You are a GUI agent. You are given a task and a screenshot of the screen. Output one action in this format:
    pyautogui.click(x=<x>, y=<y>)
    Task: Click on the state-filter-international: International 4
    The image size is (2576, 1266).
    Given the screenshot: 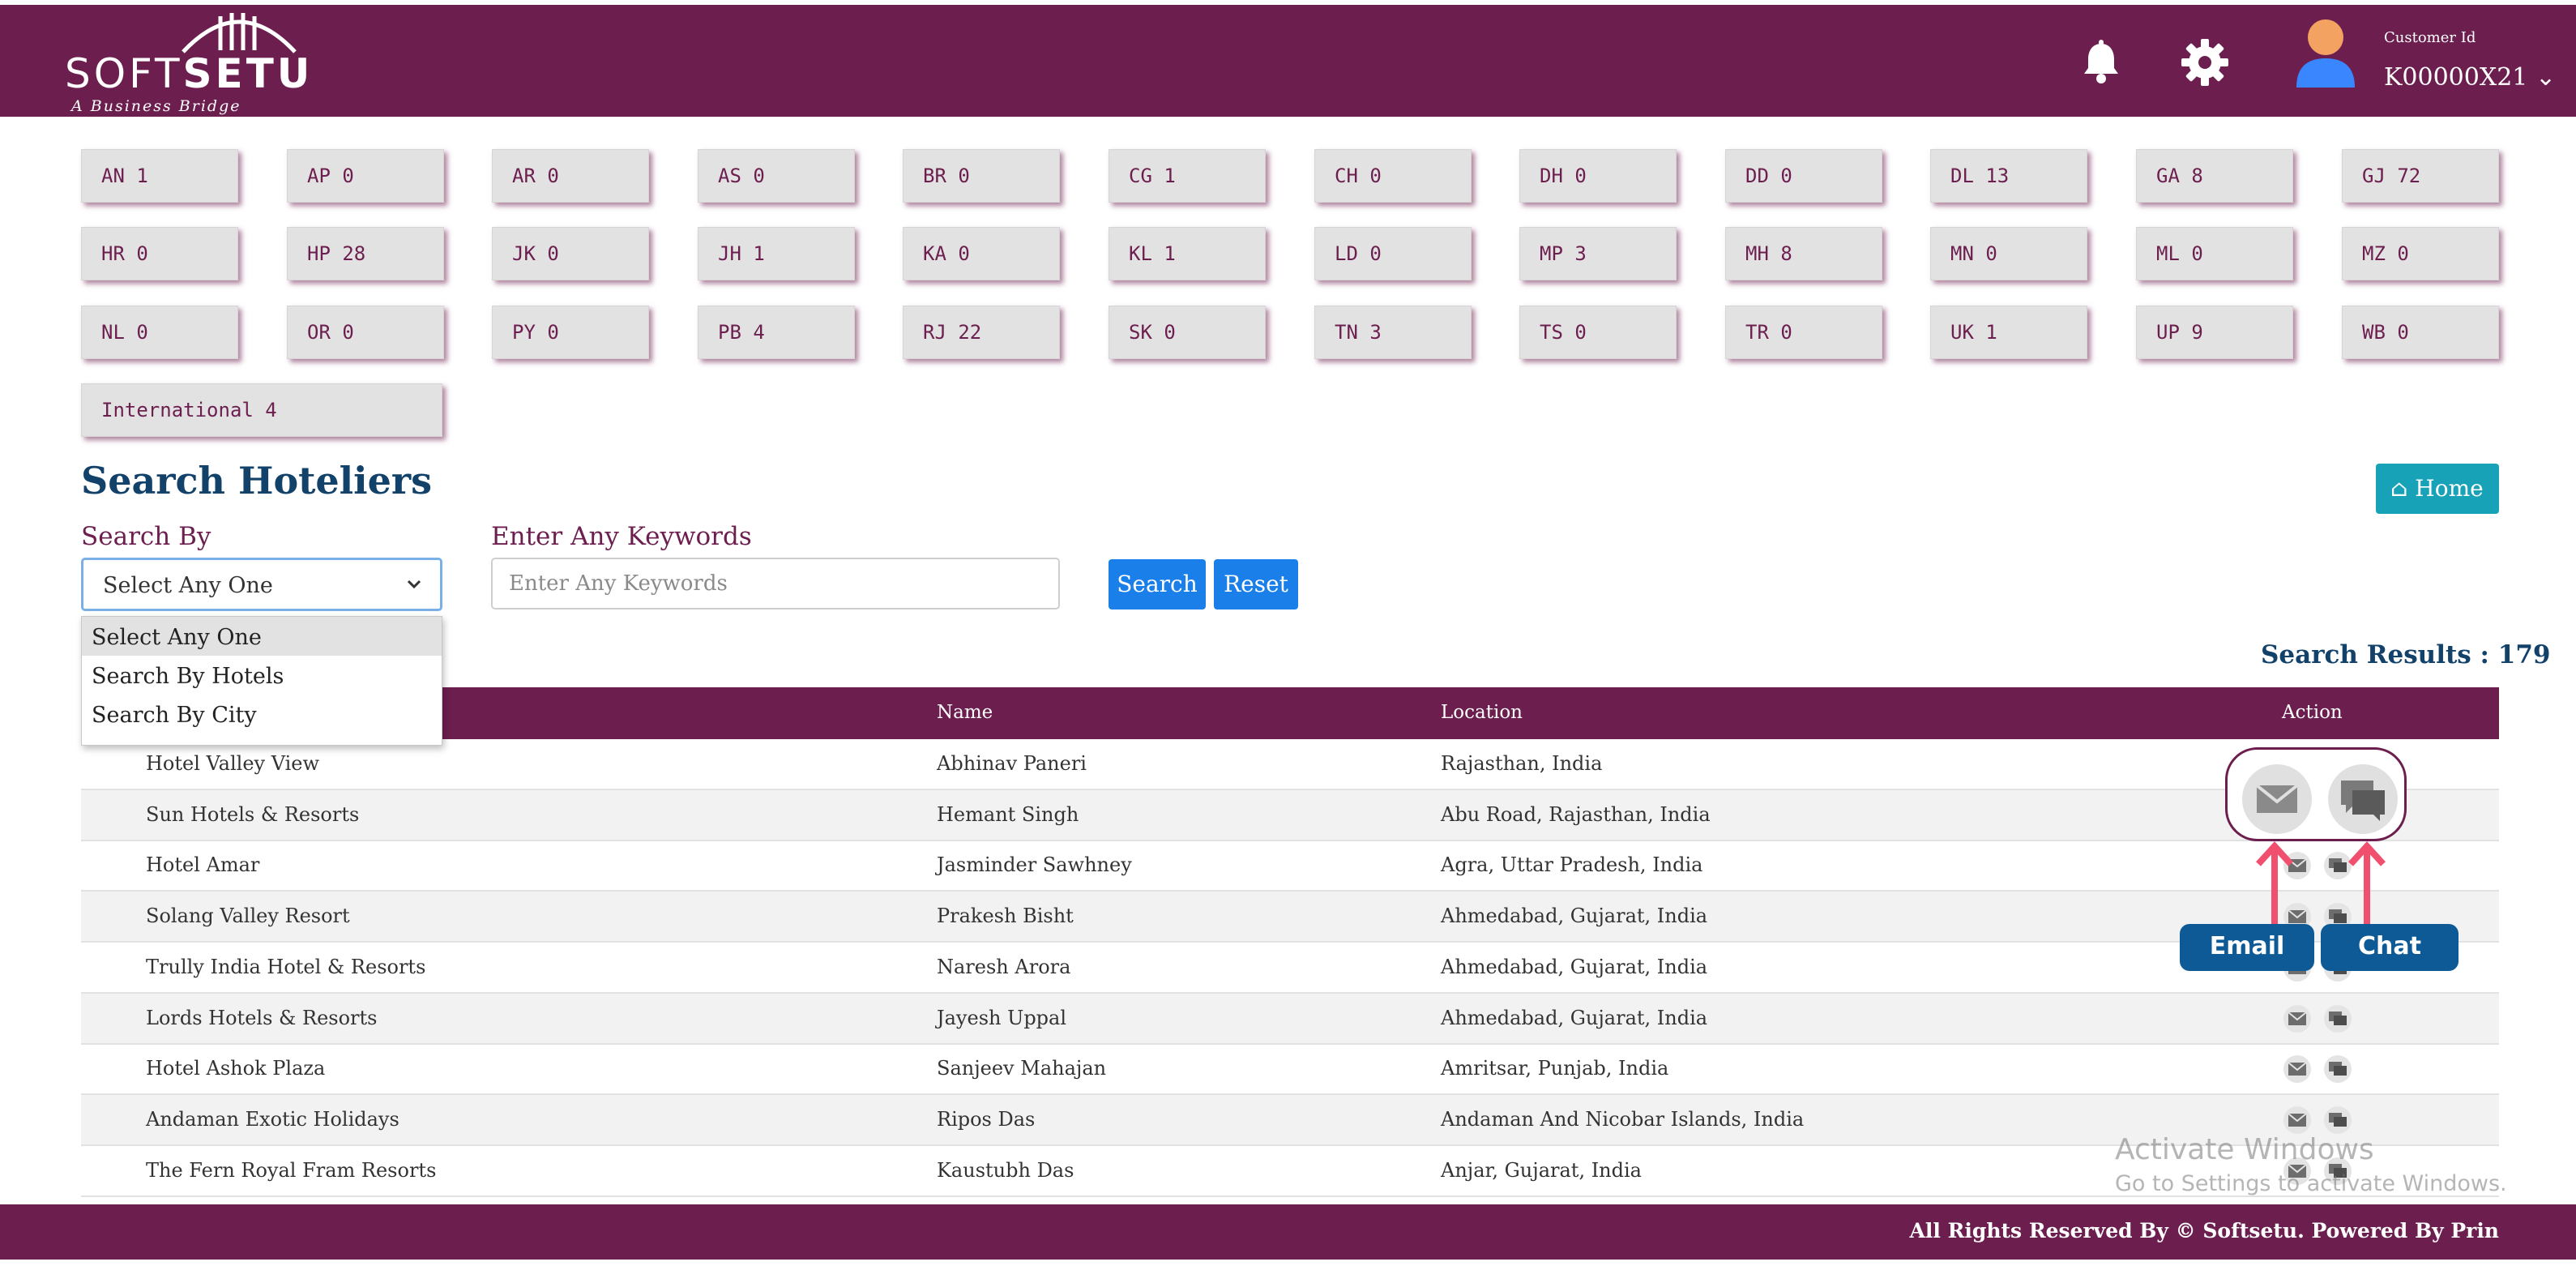 What is the action you would take?
    pyautogui.click(x=261, y=410)
    